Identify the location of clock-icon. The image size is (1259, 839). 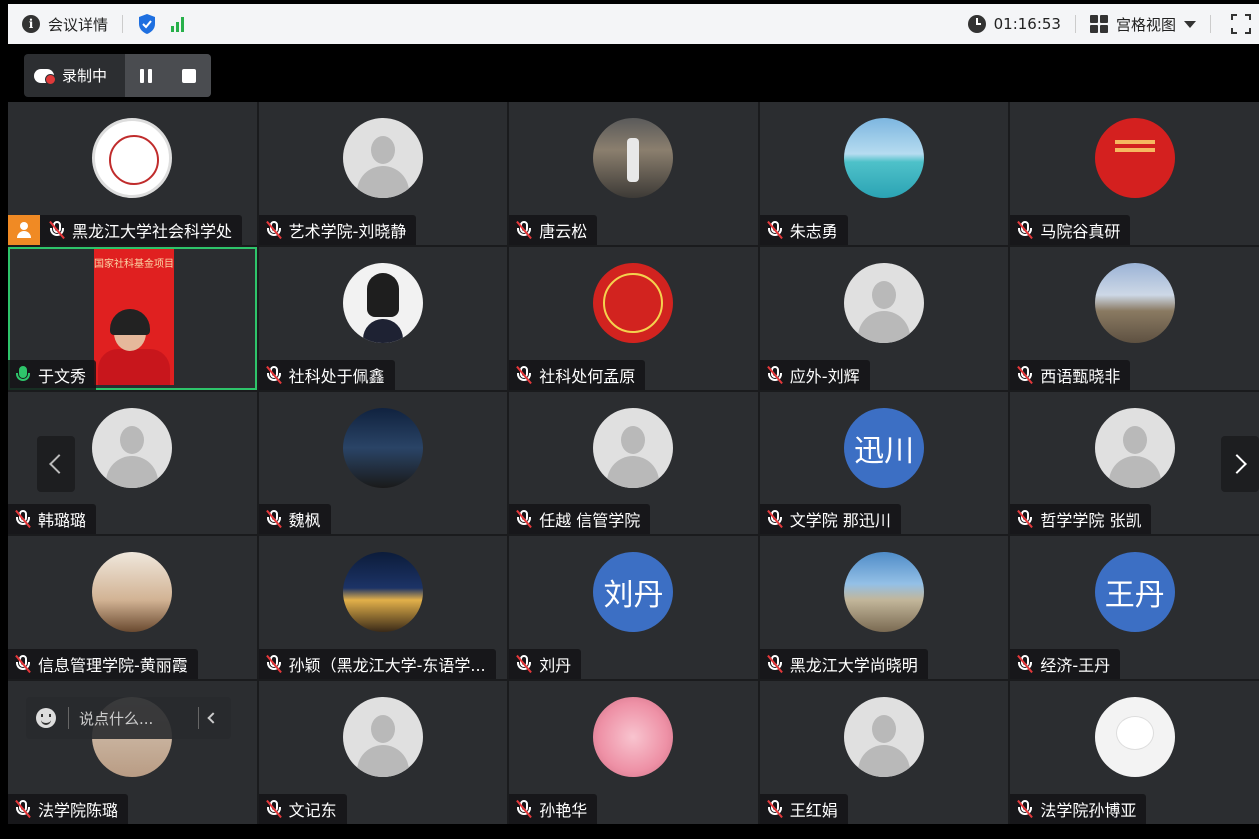
(976, 24).